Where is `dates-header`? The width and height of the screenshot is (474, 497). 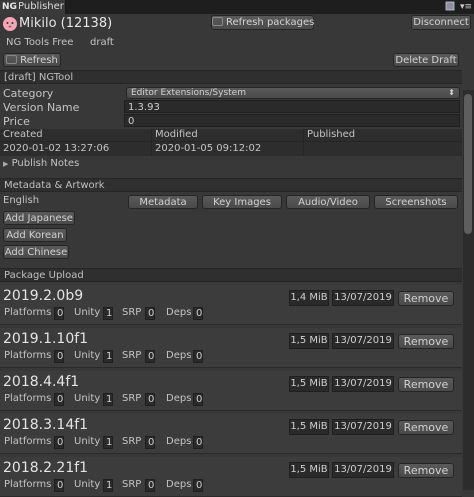
dates-header is located at coordinates (231, 135).